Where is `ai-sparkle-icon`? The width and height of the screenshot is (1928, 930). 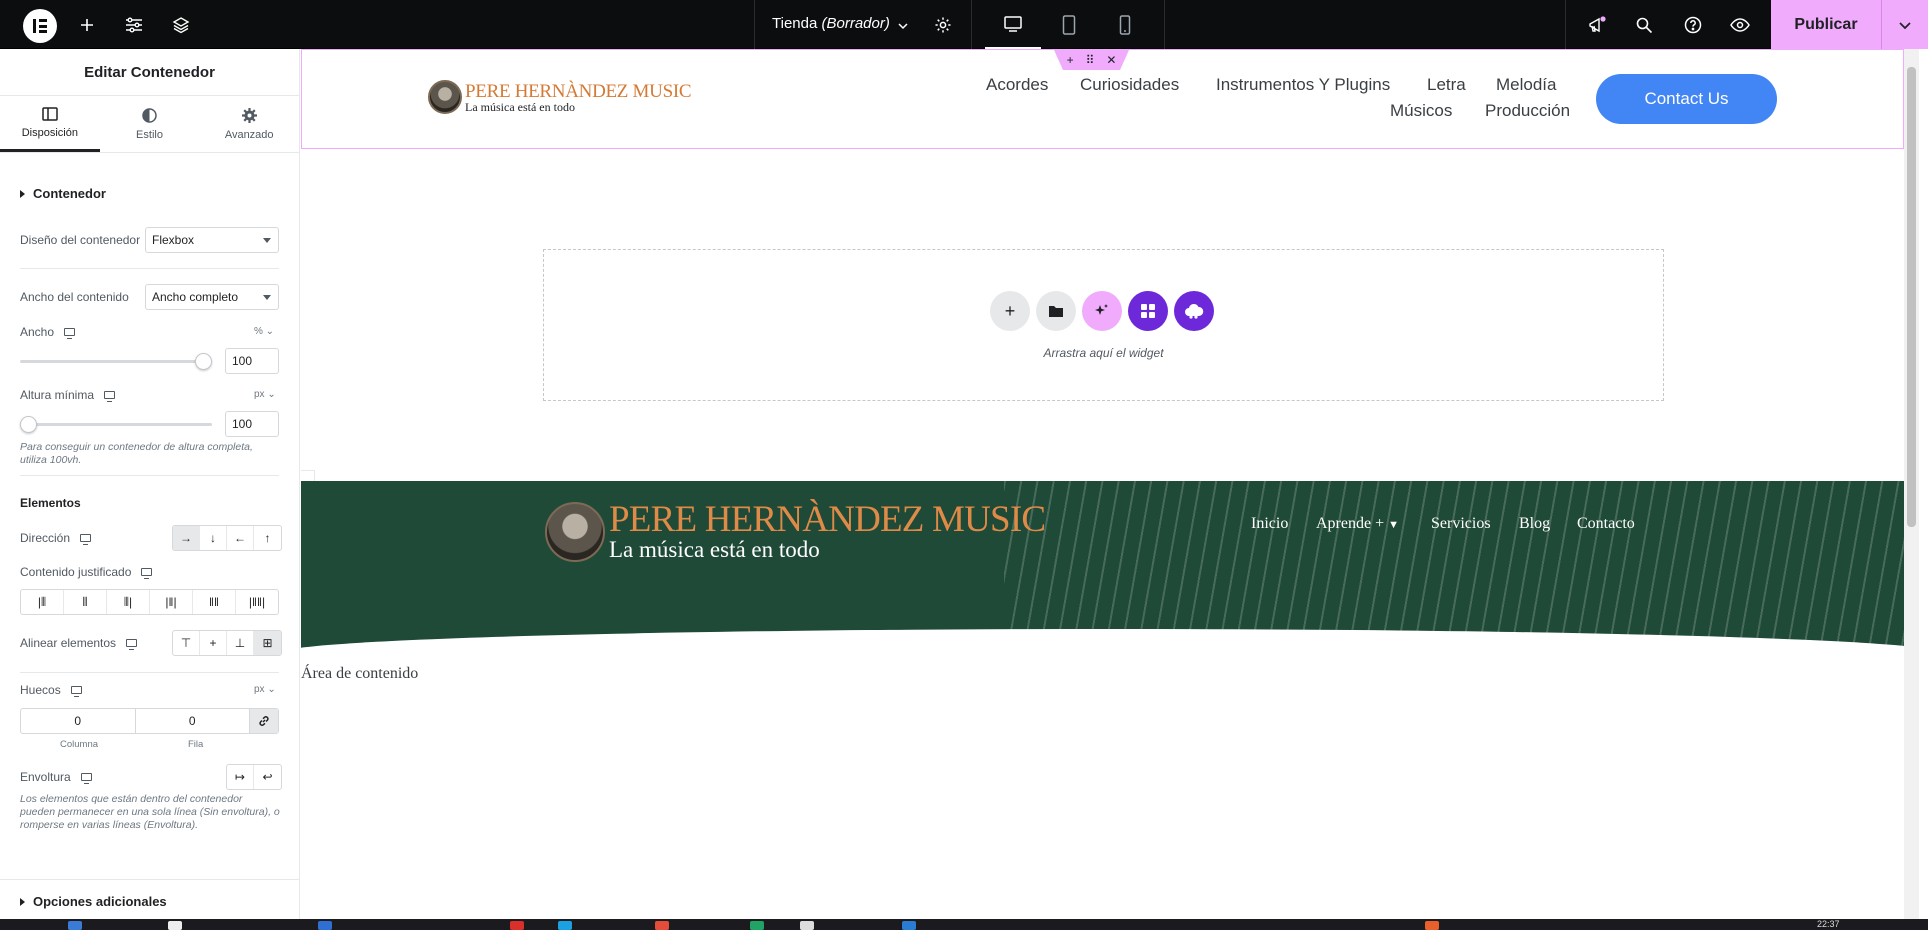 ai-sparkle-icon is located at coordinates (1102, 311).